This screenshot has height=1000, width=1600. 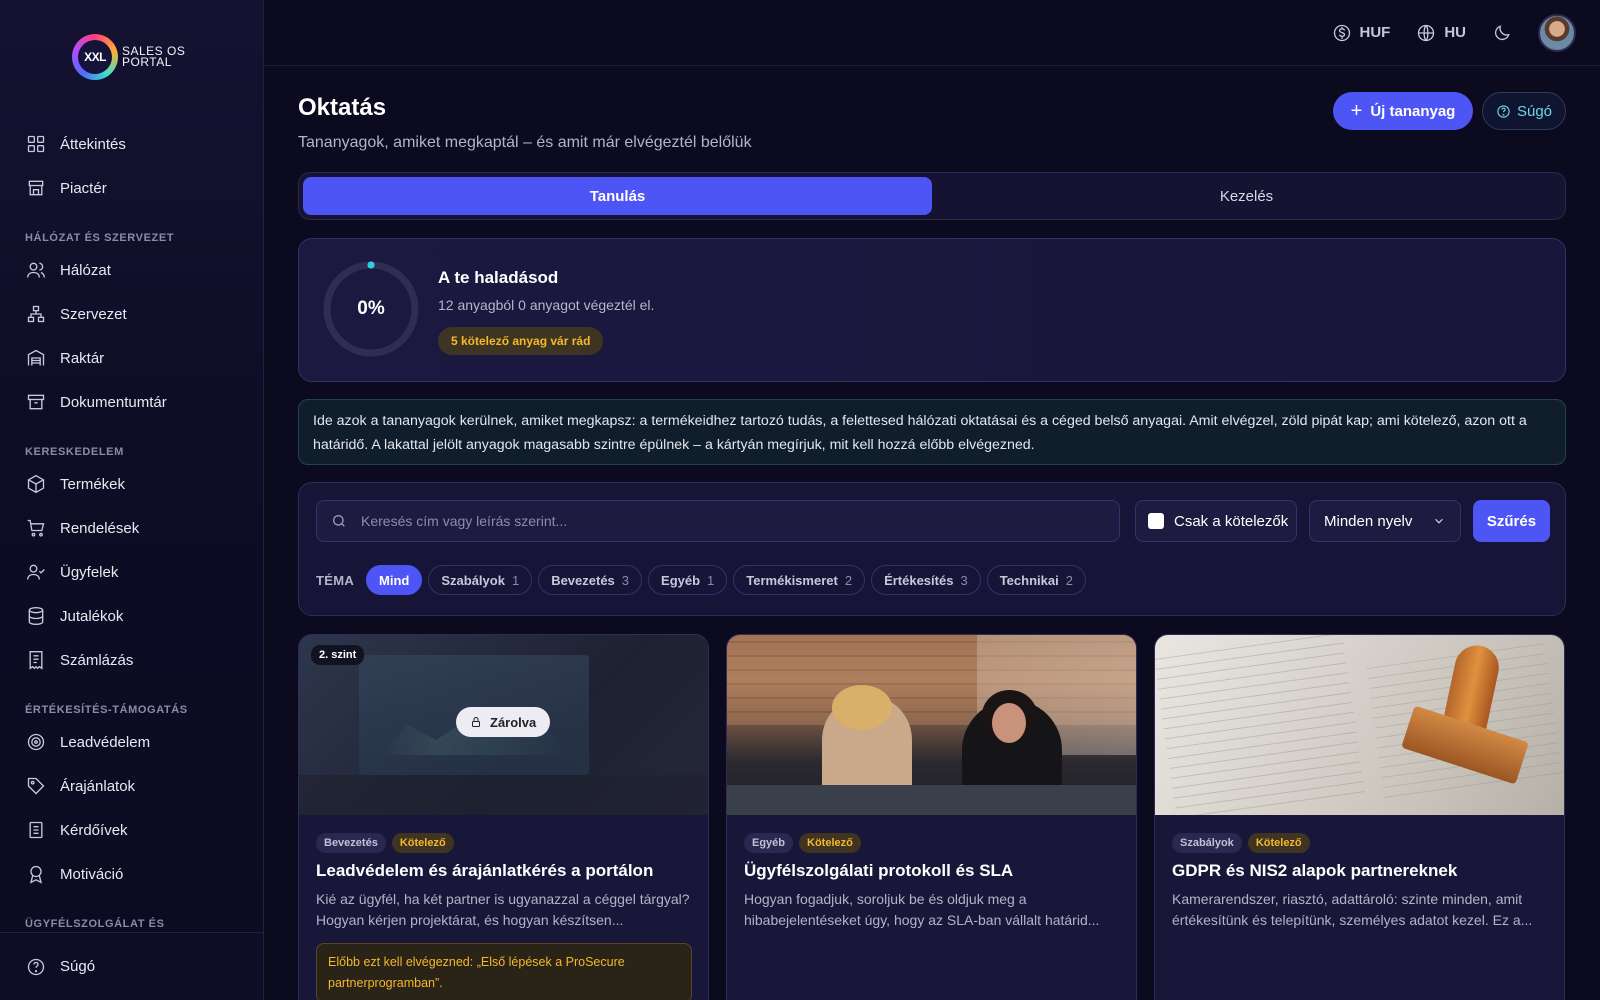 I want to click on sidebar-item-motivacio: Motiváció, so click(x=131, y=874).